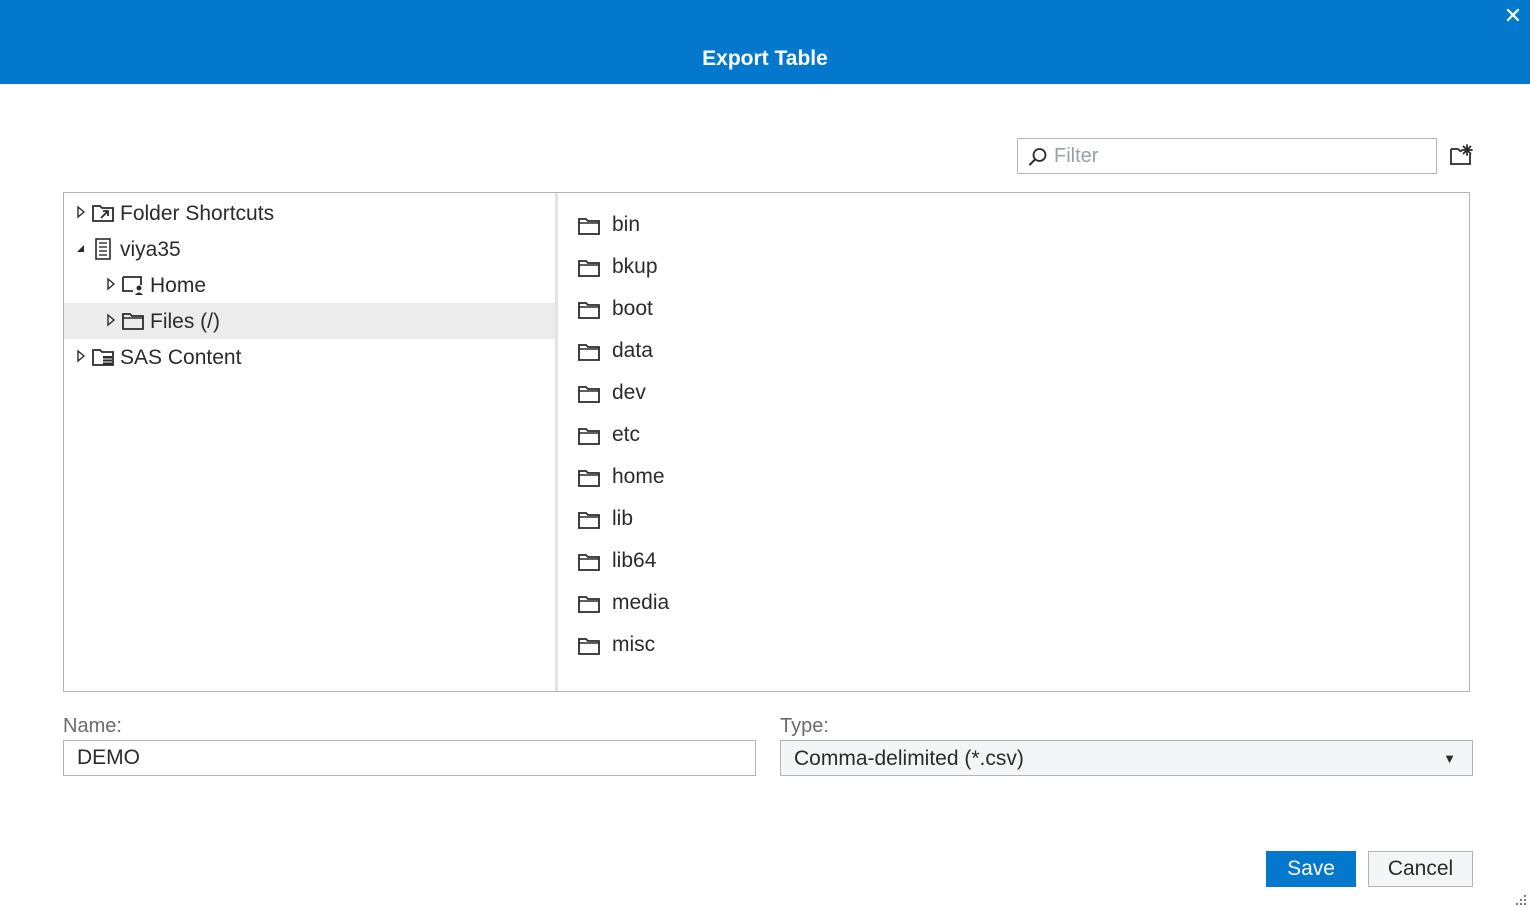 The height and width of the screenshot is (907, 1530). Describe the element at coordinates (132, 285) in the screenshot. I see `home-folder-icon` at that location.